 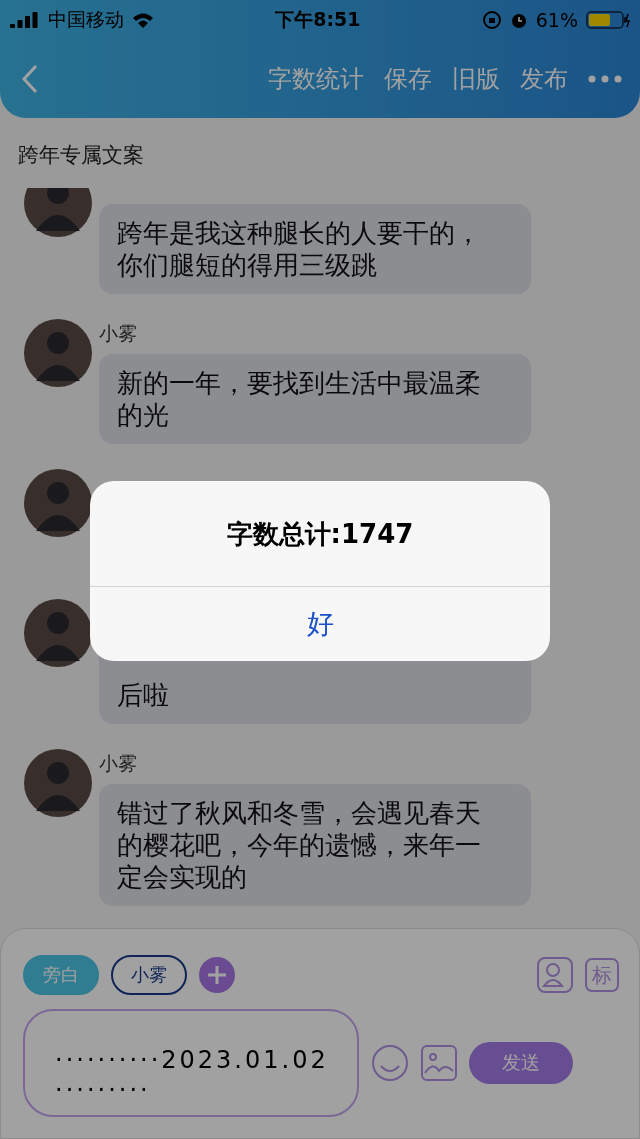 I want to click on message-bubble: 新的一年，要找到生活中最温柔的光, so click(x=315, y=399).